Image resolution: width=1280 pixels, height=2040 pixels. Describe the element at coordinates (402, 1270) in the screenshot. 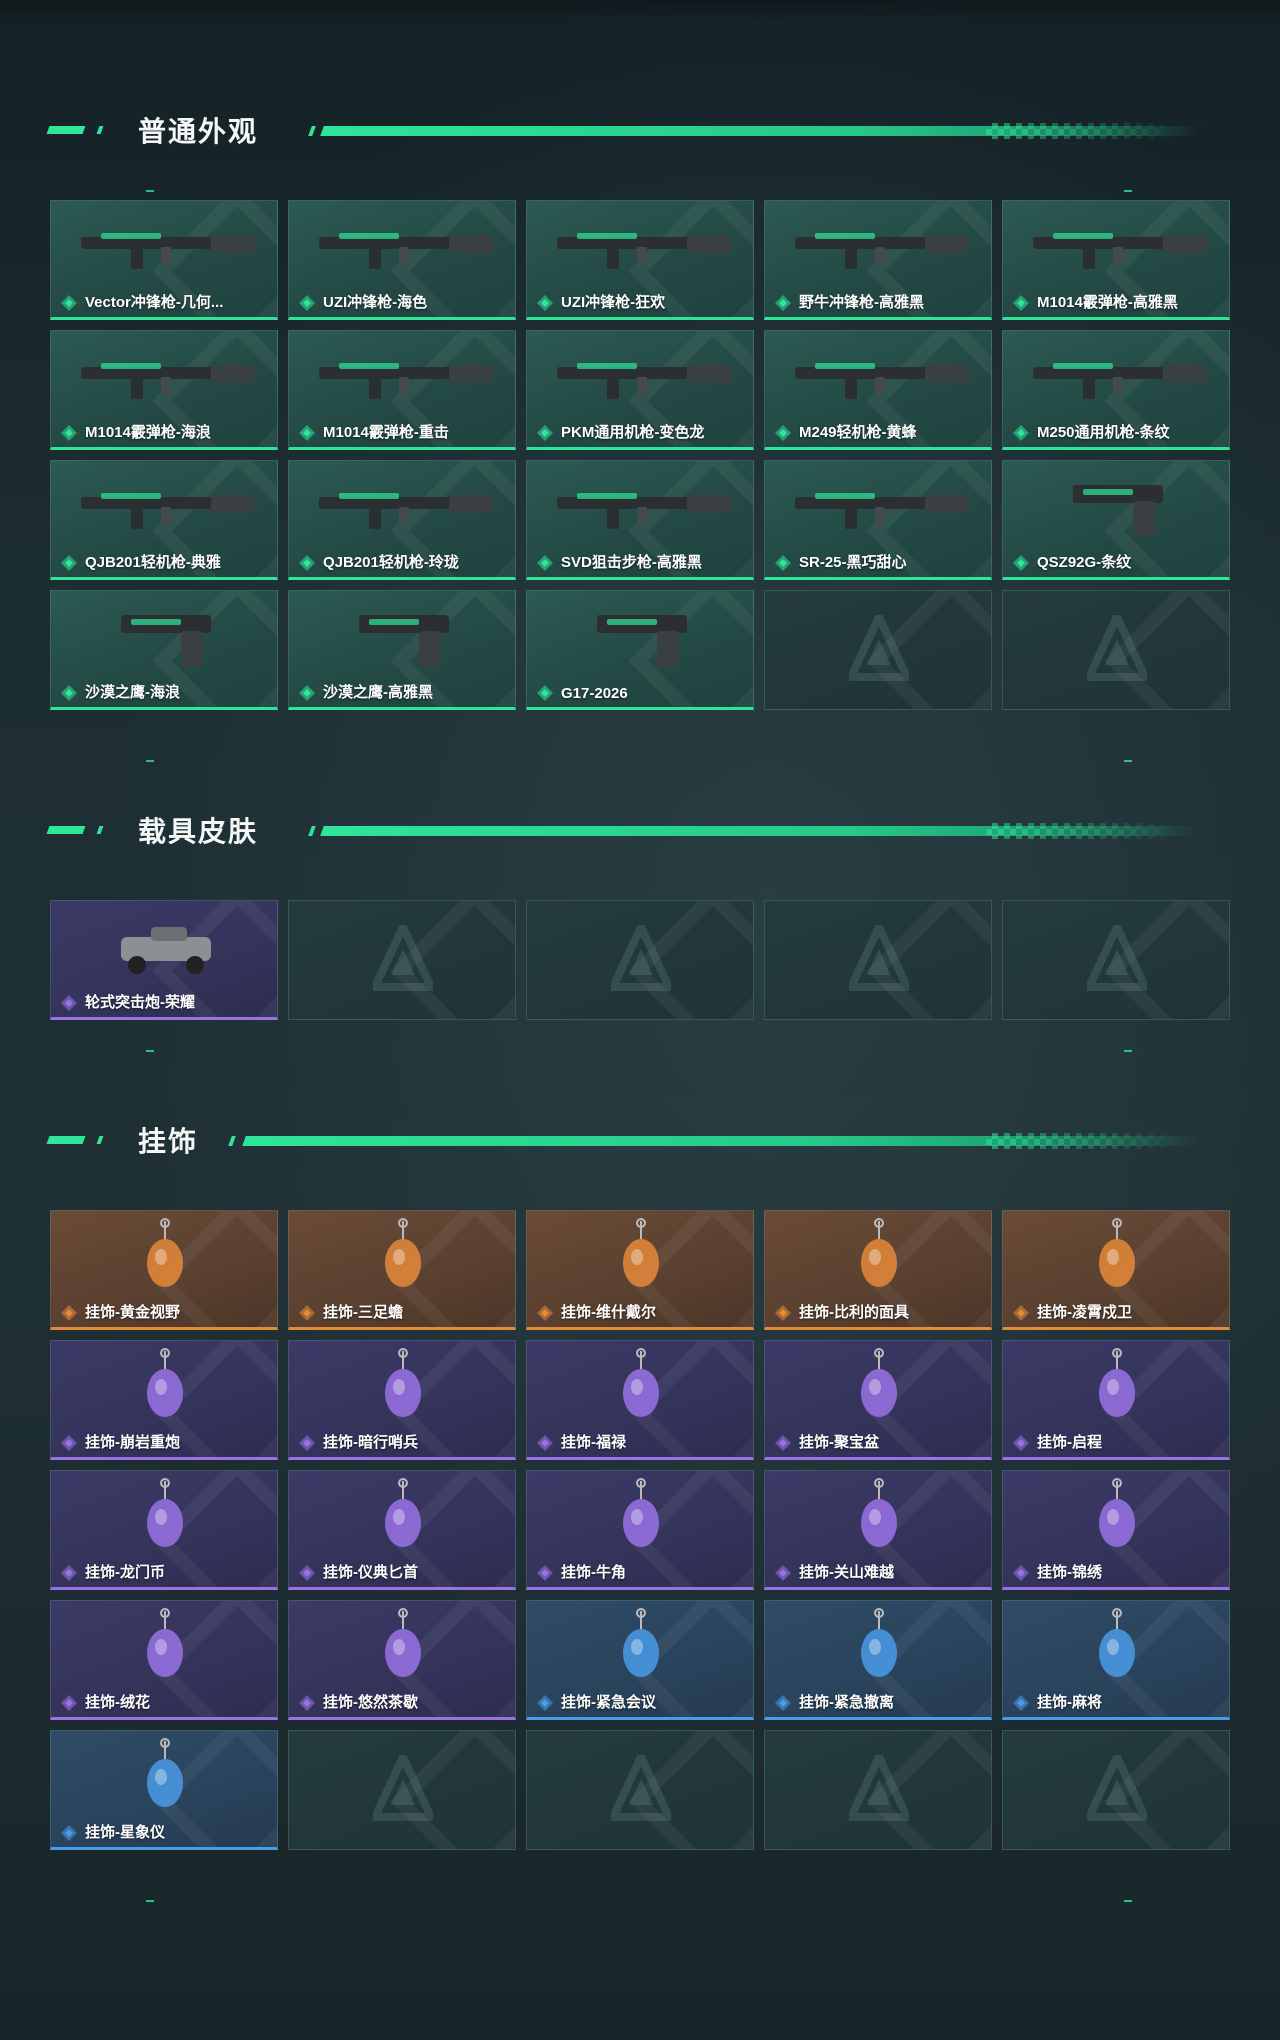

I see `item-card: 挂饰-三足蟾` at that location.